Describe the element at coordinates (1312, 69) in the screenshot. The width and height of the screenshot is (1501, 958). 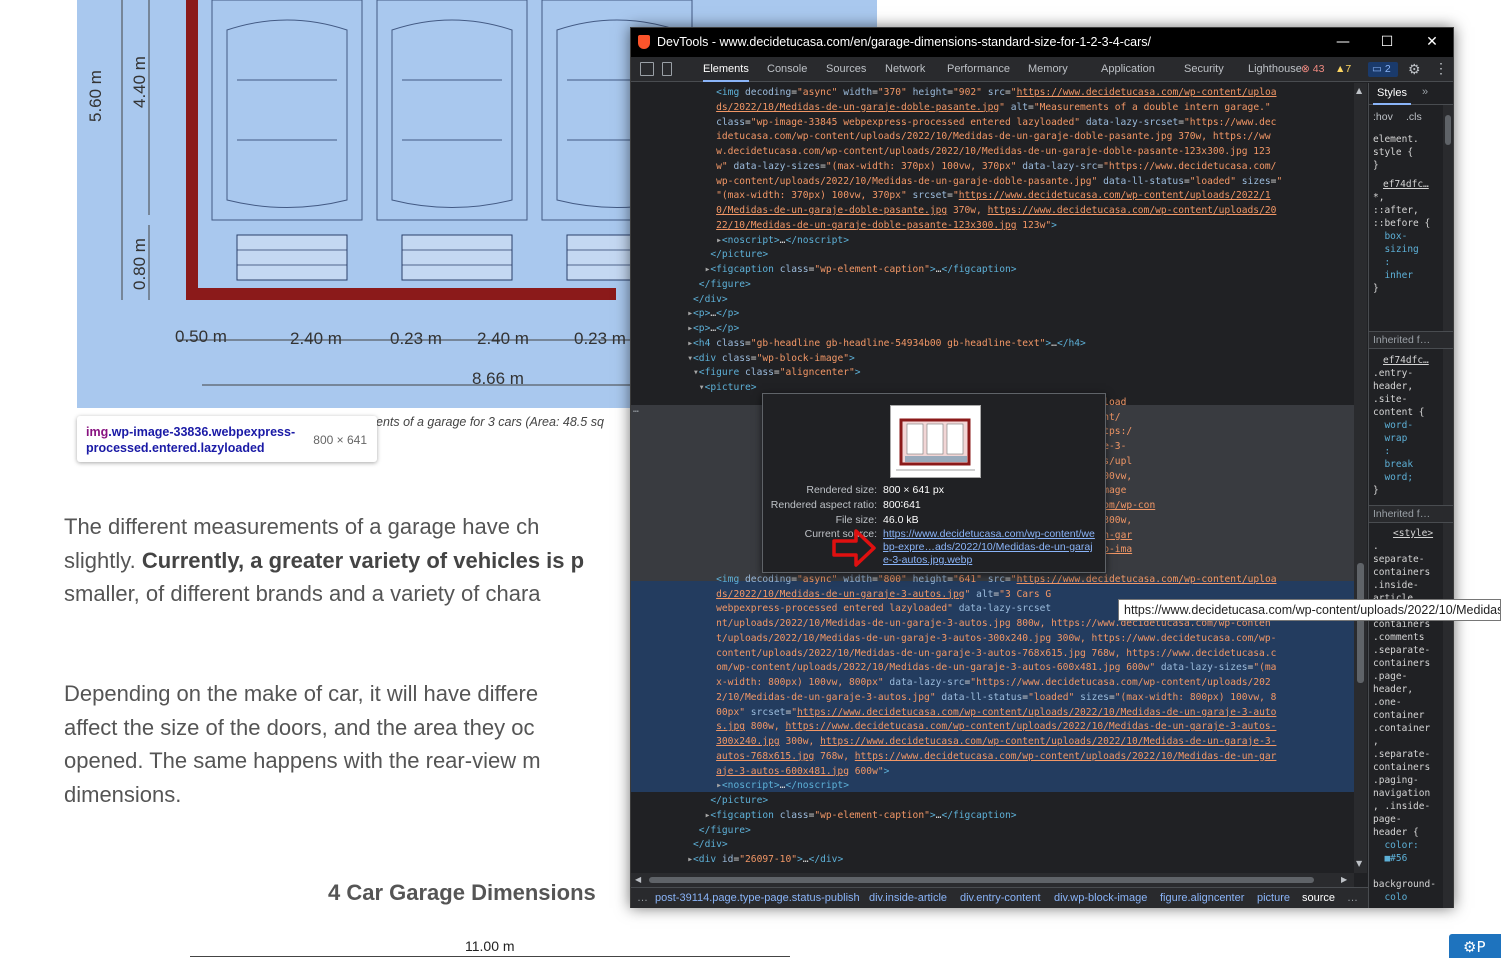
I see `error-count-badge: ⊗ 43` at that location.